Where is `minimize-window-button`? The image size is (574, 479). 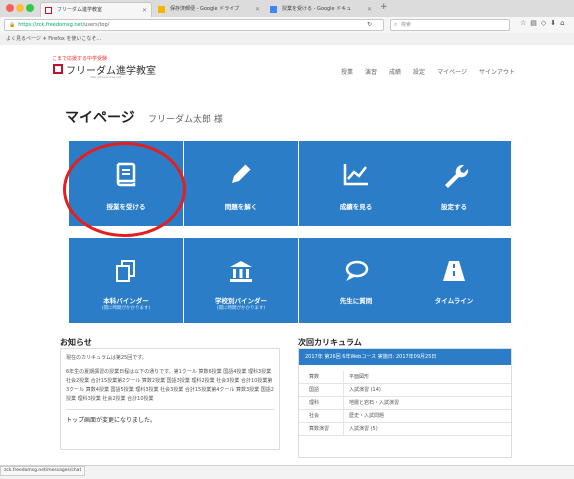 minimize-window-button is located at coordinates (20, 8).